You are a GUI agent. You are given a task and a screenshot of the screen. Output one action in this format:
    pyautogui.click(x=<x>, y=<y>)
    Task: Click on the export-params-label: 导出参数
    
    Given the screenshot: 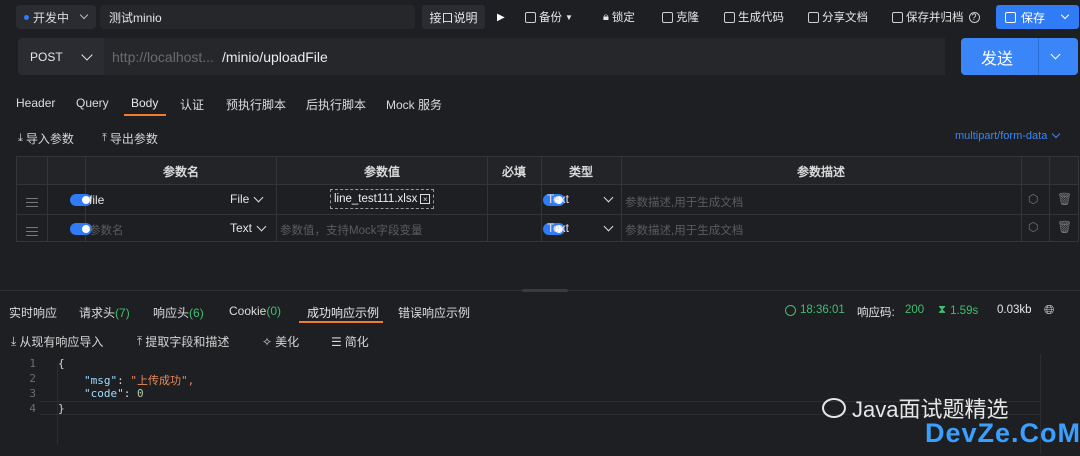 What is the action you would take?
    pyautogui.click(x=133, y=139)
    